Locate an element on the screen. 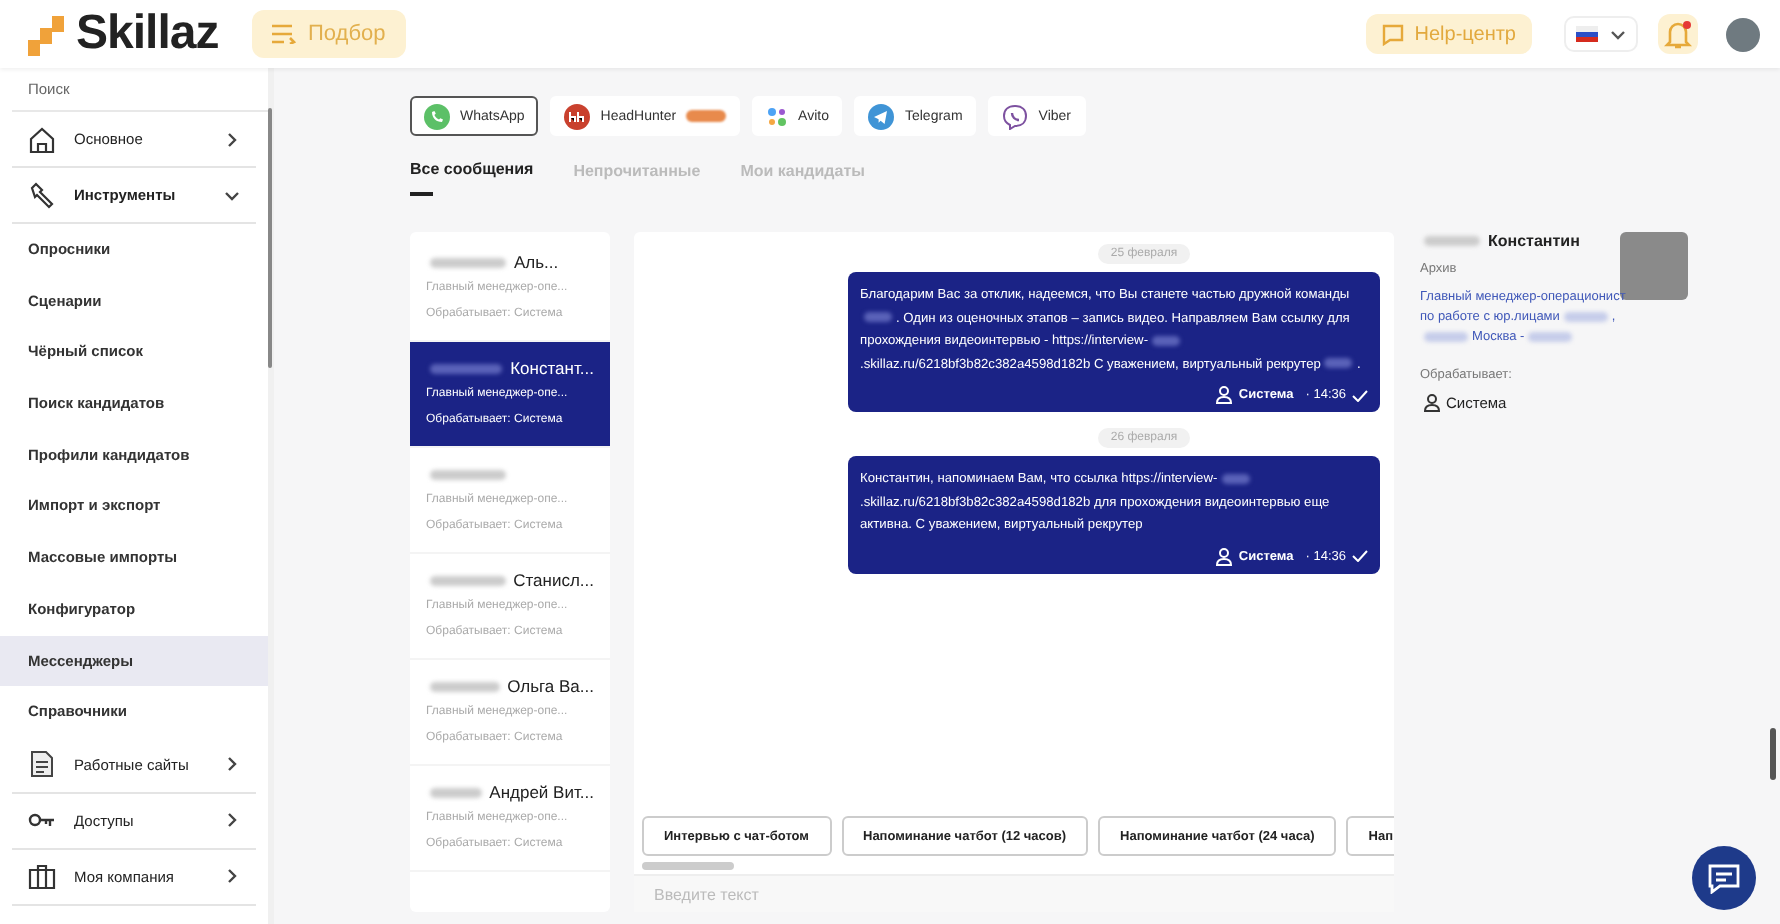  candidate-name: Константин is located at coordinates (1534, 241).